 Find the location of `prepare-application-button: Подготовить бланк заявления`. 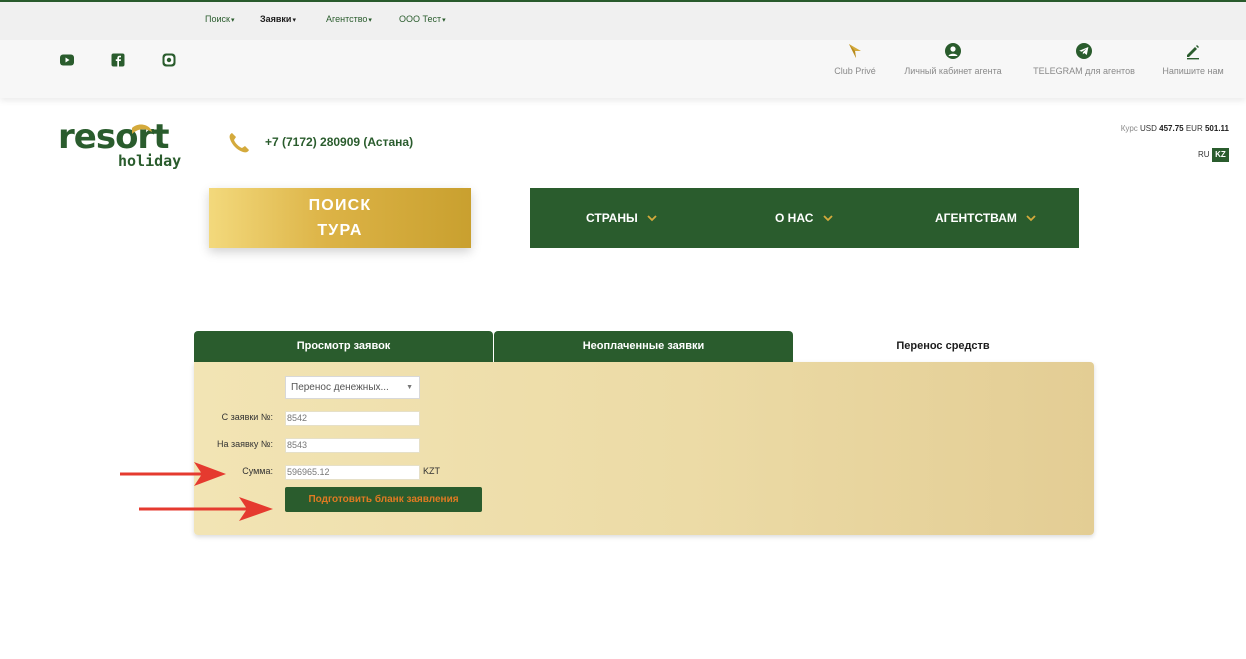

prepare-application-button: Подготовить бланк заявления is located at coordinates (383, 499).